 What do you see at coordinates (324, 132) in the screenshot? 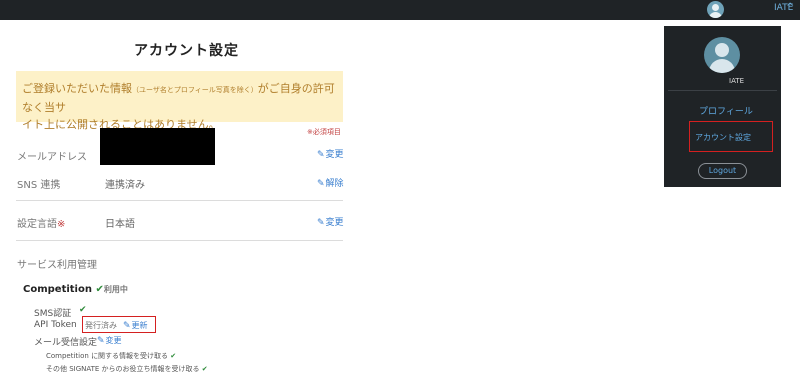
I see `required-note: ※必須項目` at bounding box center [324, 132].